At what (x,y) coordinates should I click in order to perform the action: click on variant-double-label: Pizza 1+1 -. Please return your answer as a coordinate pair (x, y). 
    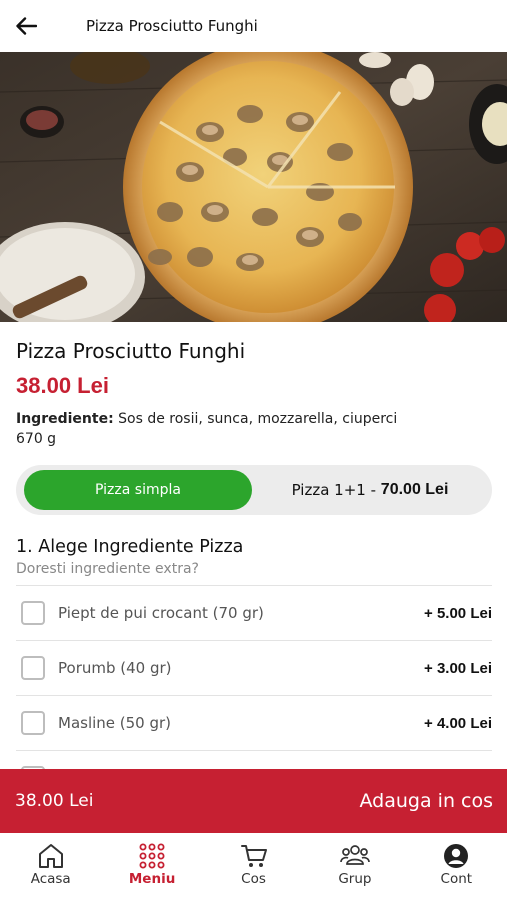
    Looking at the image, I should click on (336, 490).